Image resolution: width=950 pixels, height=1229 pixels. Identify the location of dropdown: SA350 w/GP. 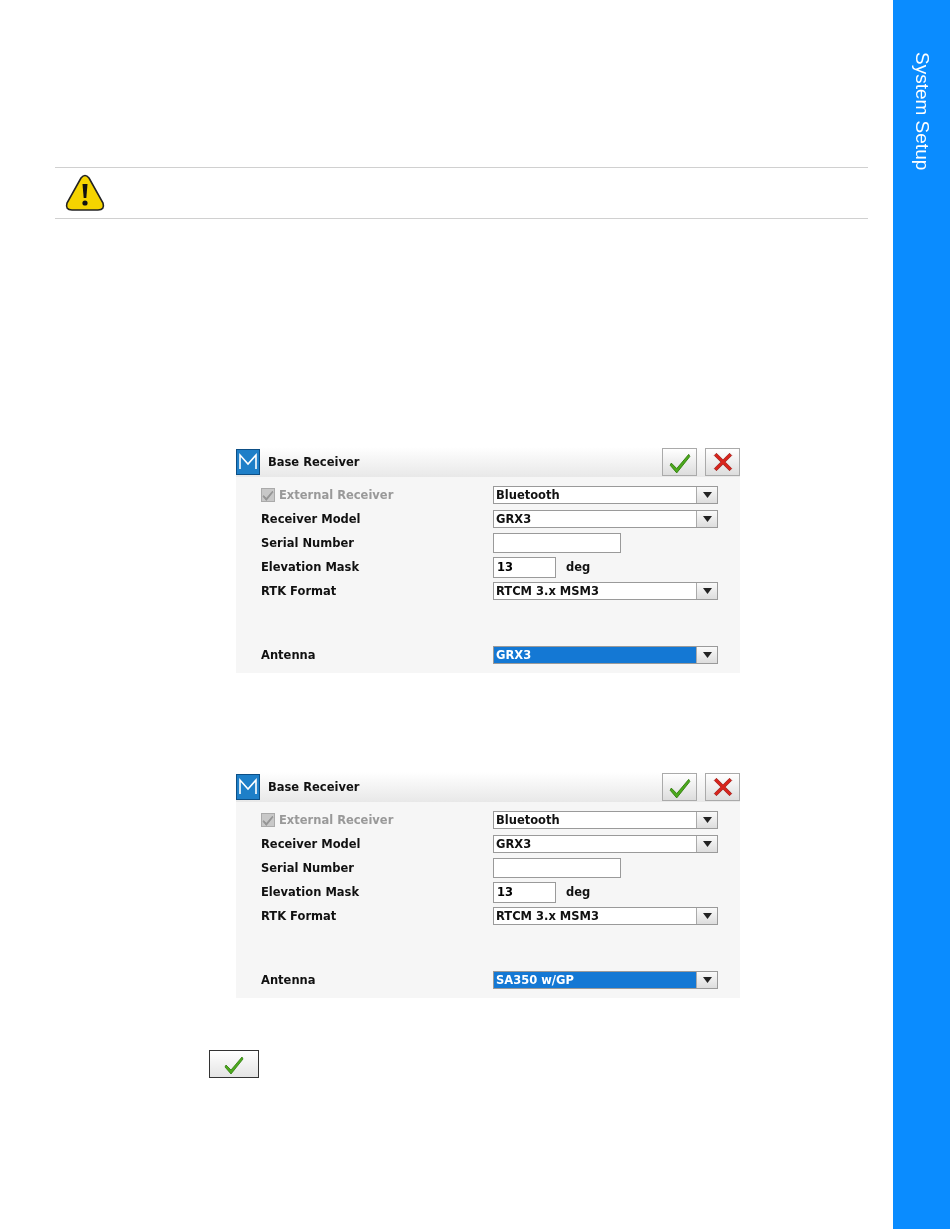
(605, 980).